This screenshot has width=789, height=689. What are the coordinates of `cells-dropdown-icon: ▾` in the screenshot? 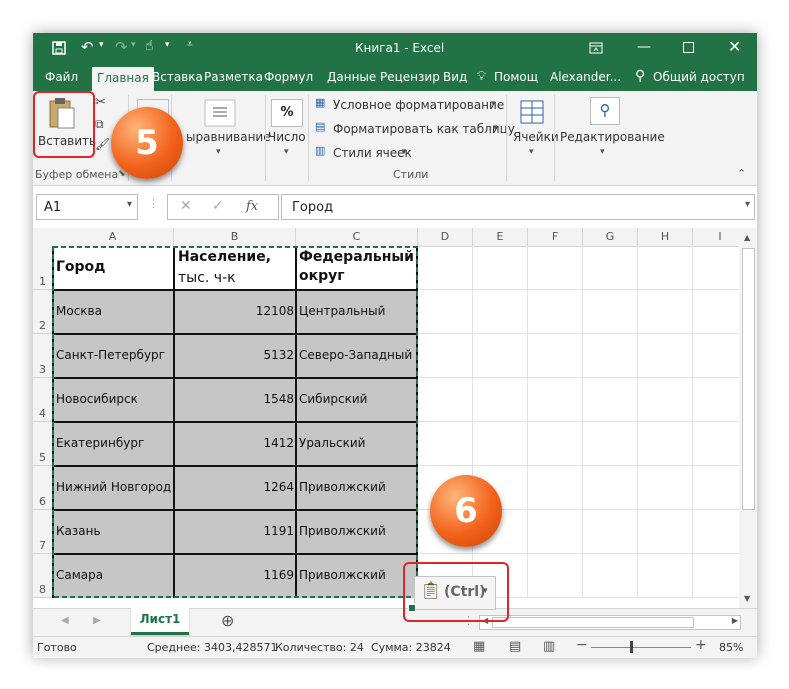 It's located at (531, 152).